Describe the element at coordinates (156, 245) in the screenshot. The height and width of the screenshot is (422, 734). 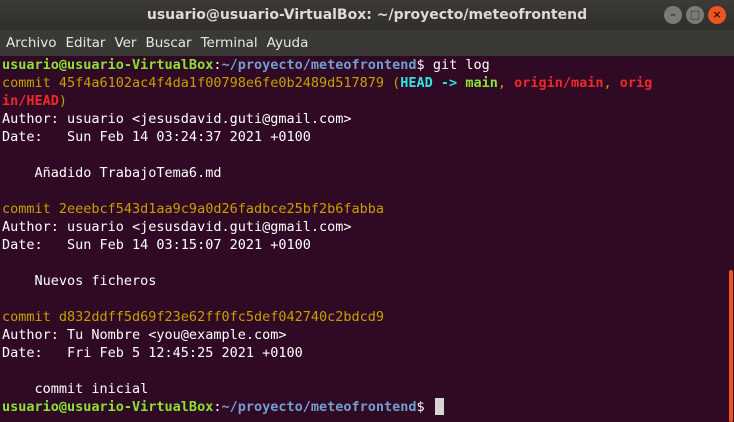
I see `commit-date: Date: Sun Feb 14 03:15:07 2021 +0100` at that location.